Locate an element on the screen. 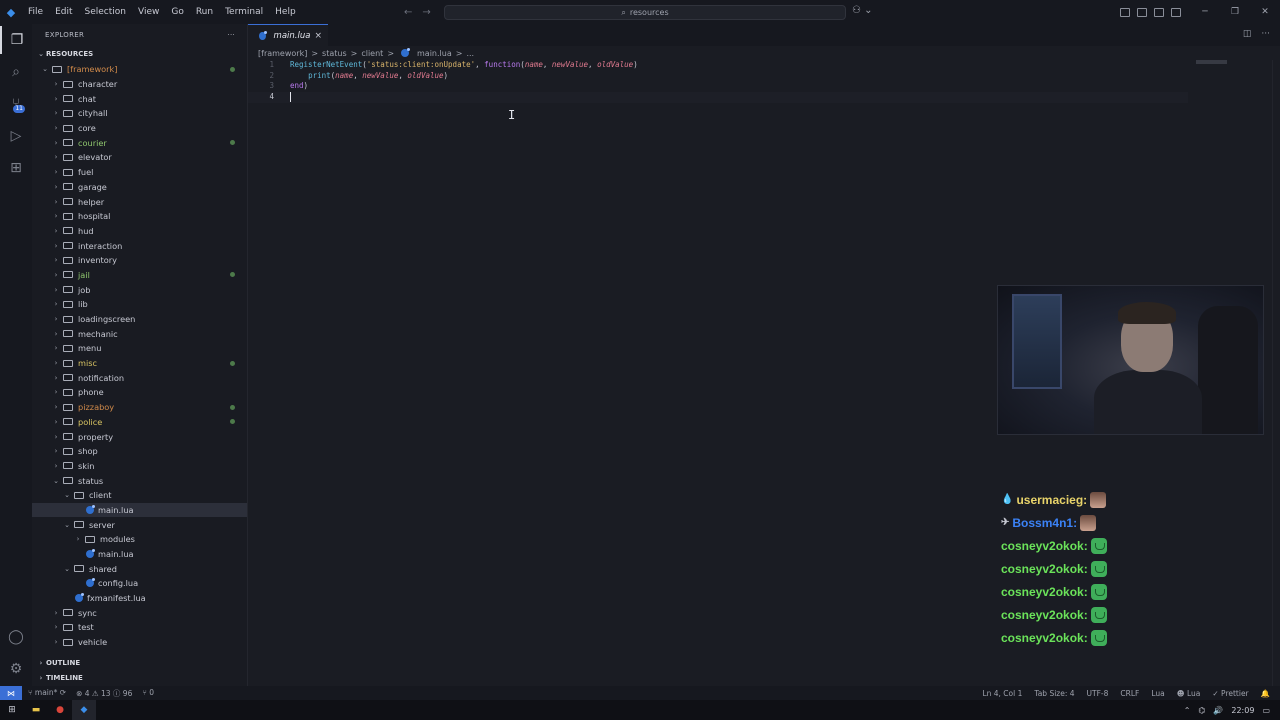 Image resolution: width=1280 pixels, height=720 pixels. breadcrumb-item: status is located at coordinates (334, 53).